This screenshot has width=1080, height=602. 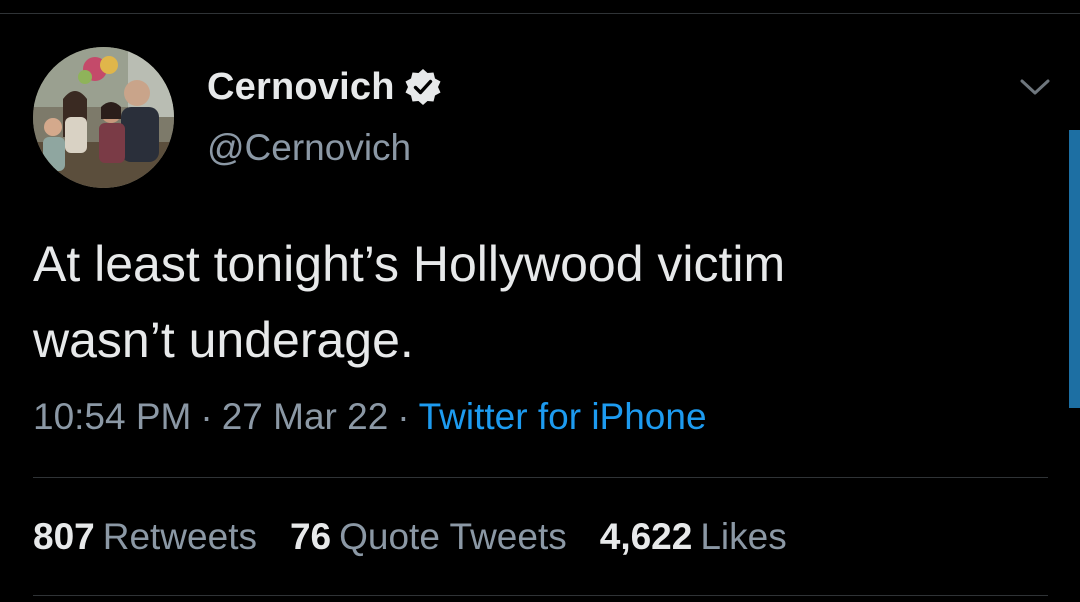 I want to click on likes-stat: 4,622 Likes, so click(x=693, y=537).